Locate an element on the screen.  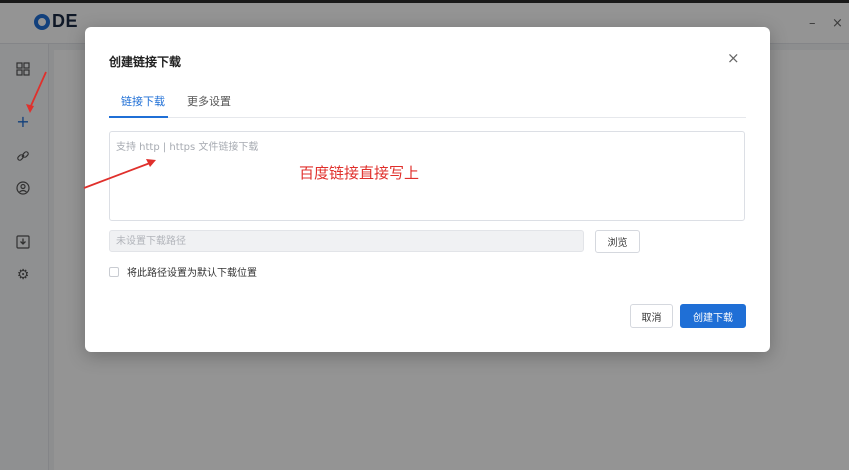
download-path-input is located at coordinates (346, 241).